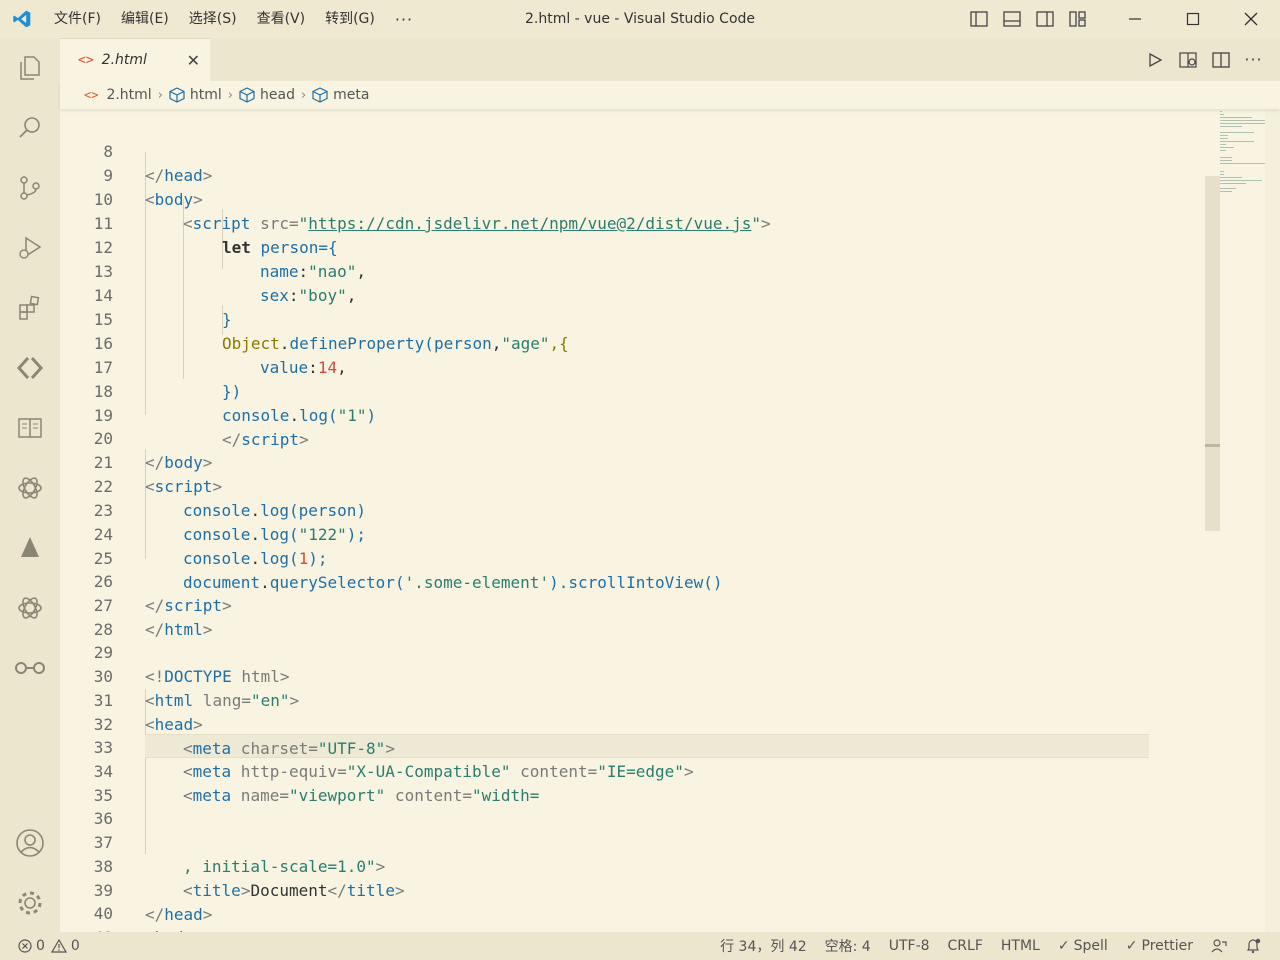 The height and width of the screenshot is (960, 1280). I want to click on error-icon, so click(25, 946).